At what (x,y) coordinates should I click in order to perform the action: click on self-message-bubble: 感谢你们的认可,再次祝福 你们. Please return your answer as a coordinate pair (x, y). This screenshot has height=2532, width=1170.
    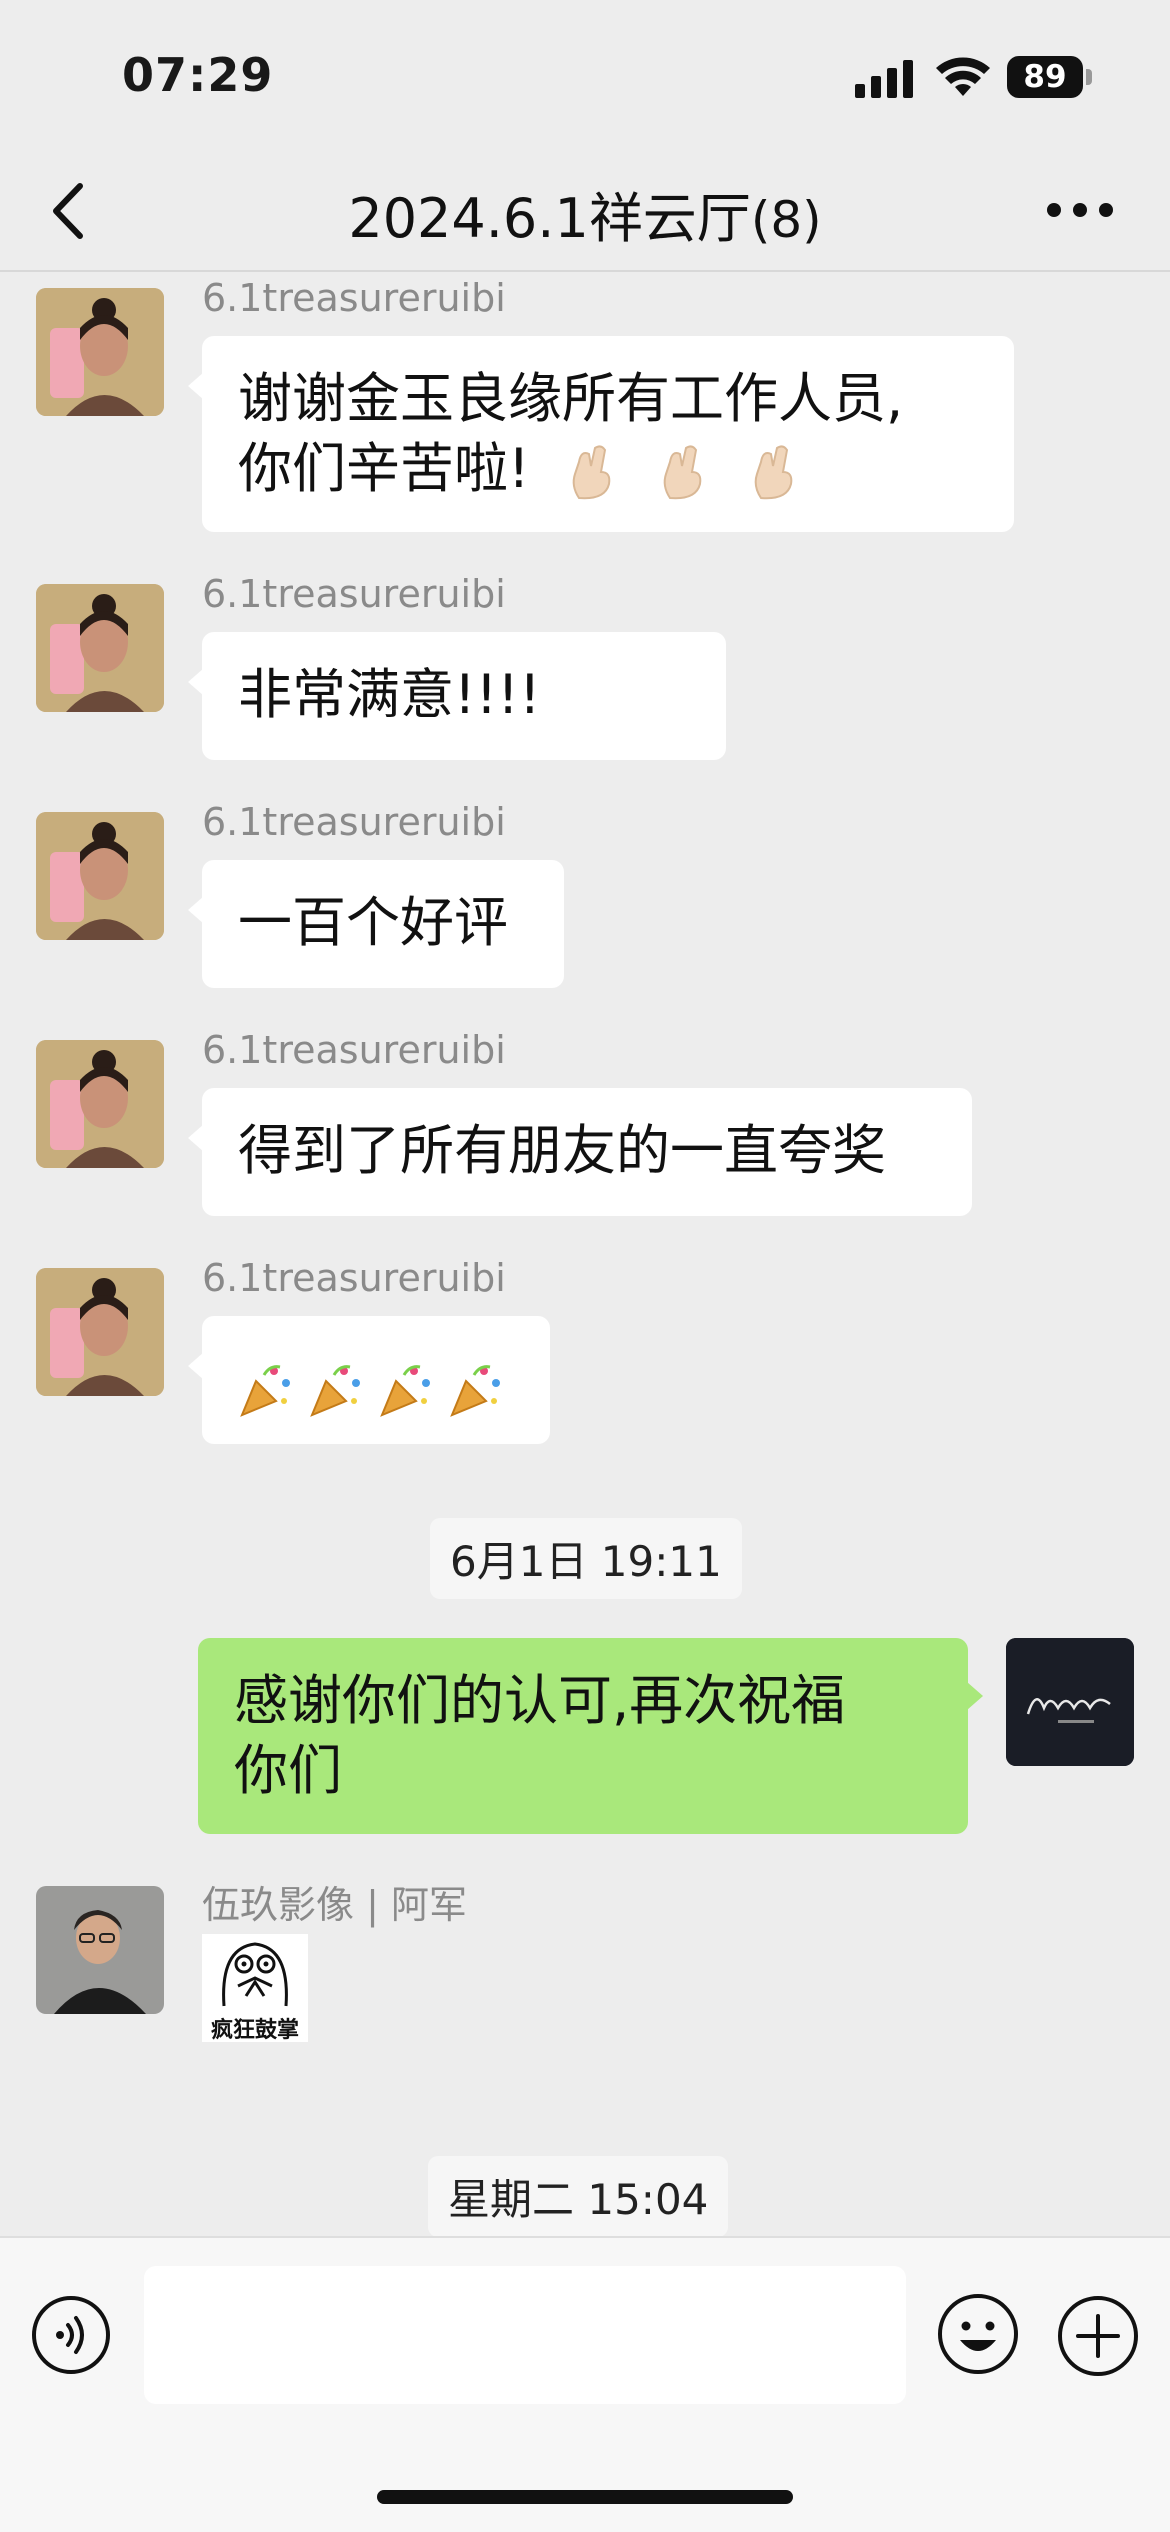
    Looking at the image, I should click on (590, 1736).